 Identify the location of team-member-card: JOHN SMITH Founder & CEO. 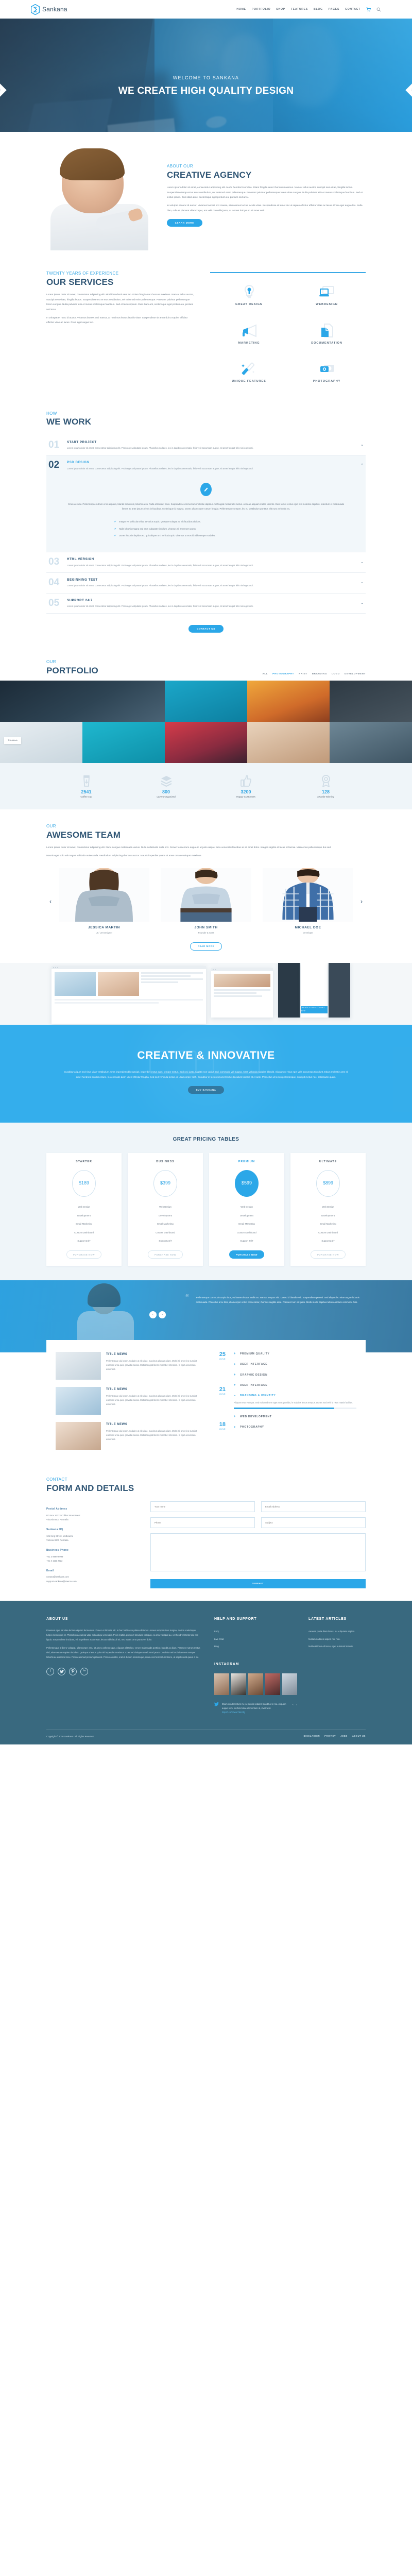
(206, 901).